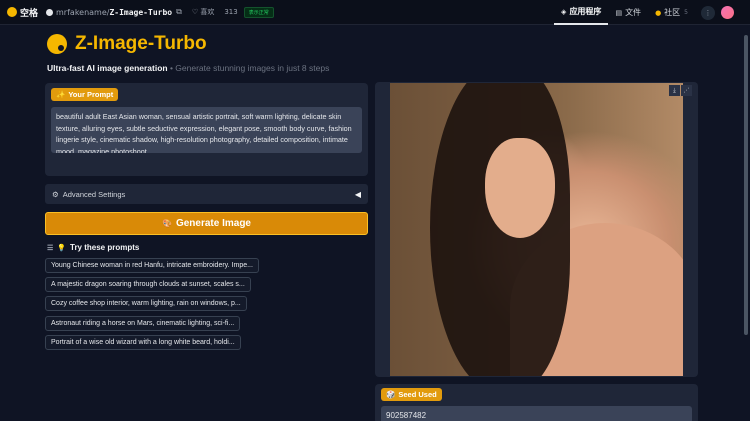  I want to click on nav-item-files: ▤ 文件, so click(628, 12).